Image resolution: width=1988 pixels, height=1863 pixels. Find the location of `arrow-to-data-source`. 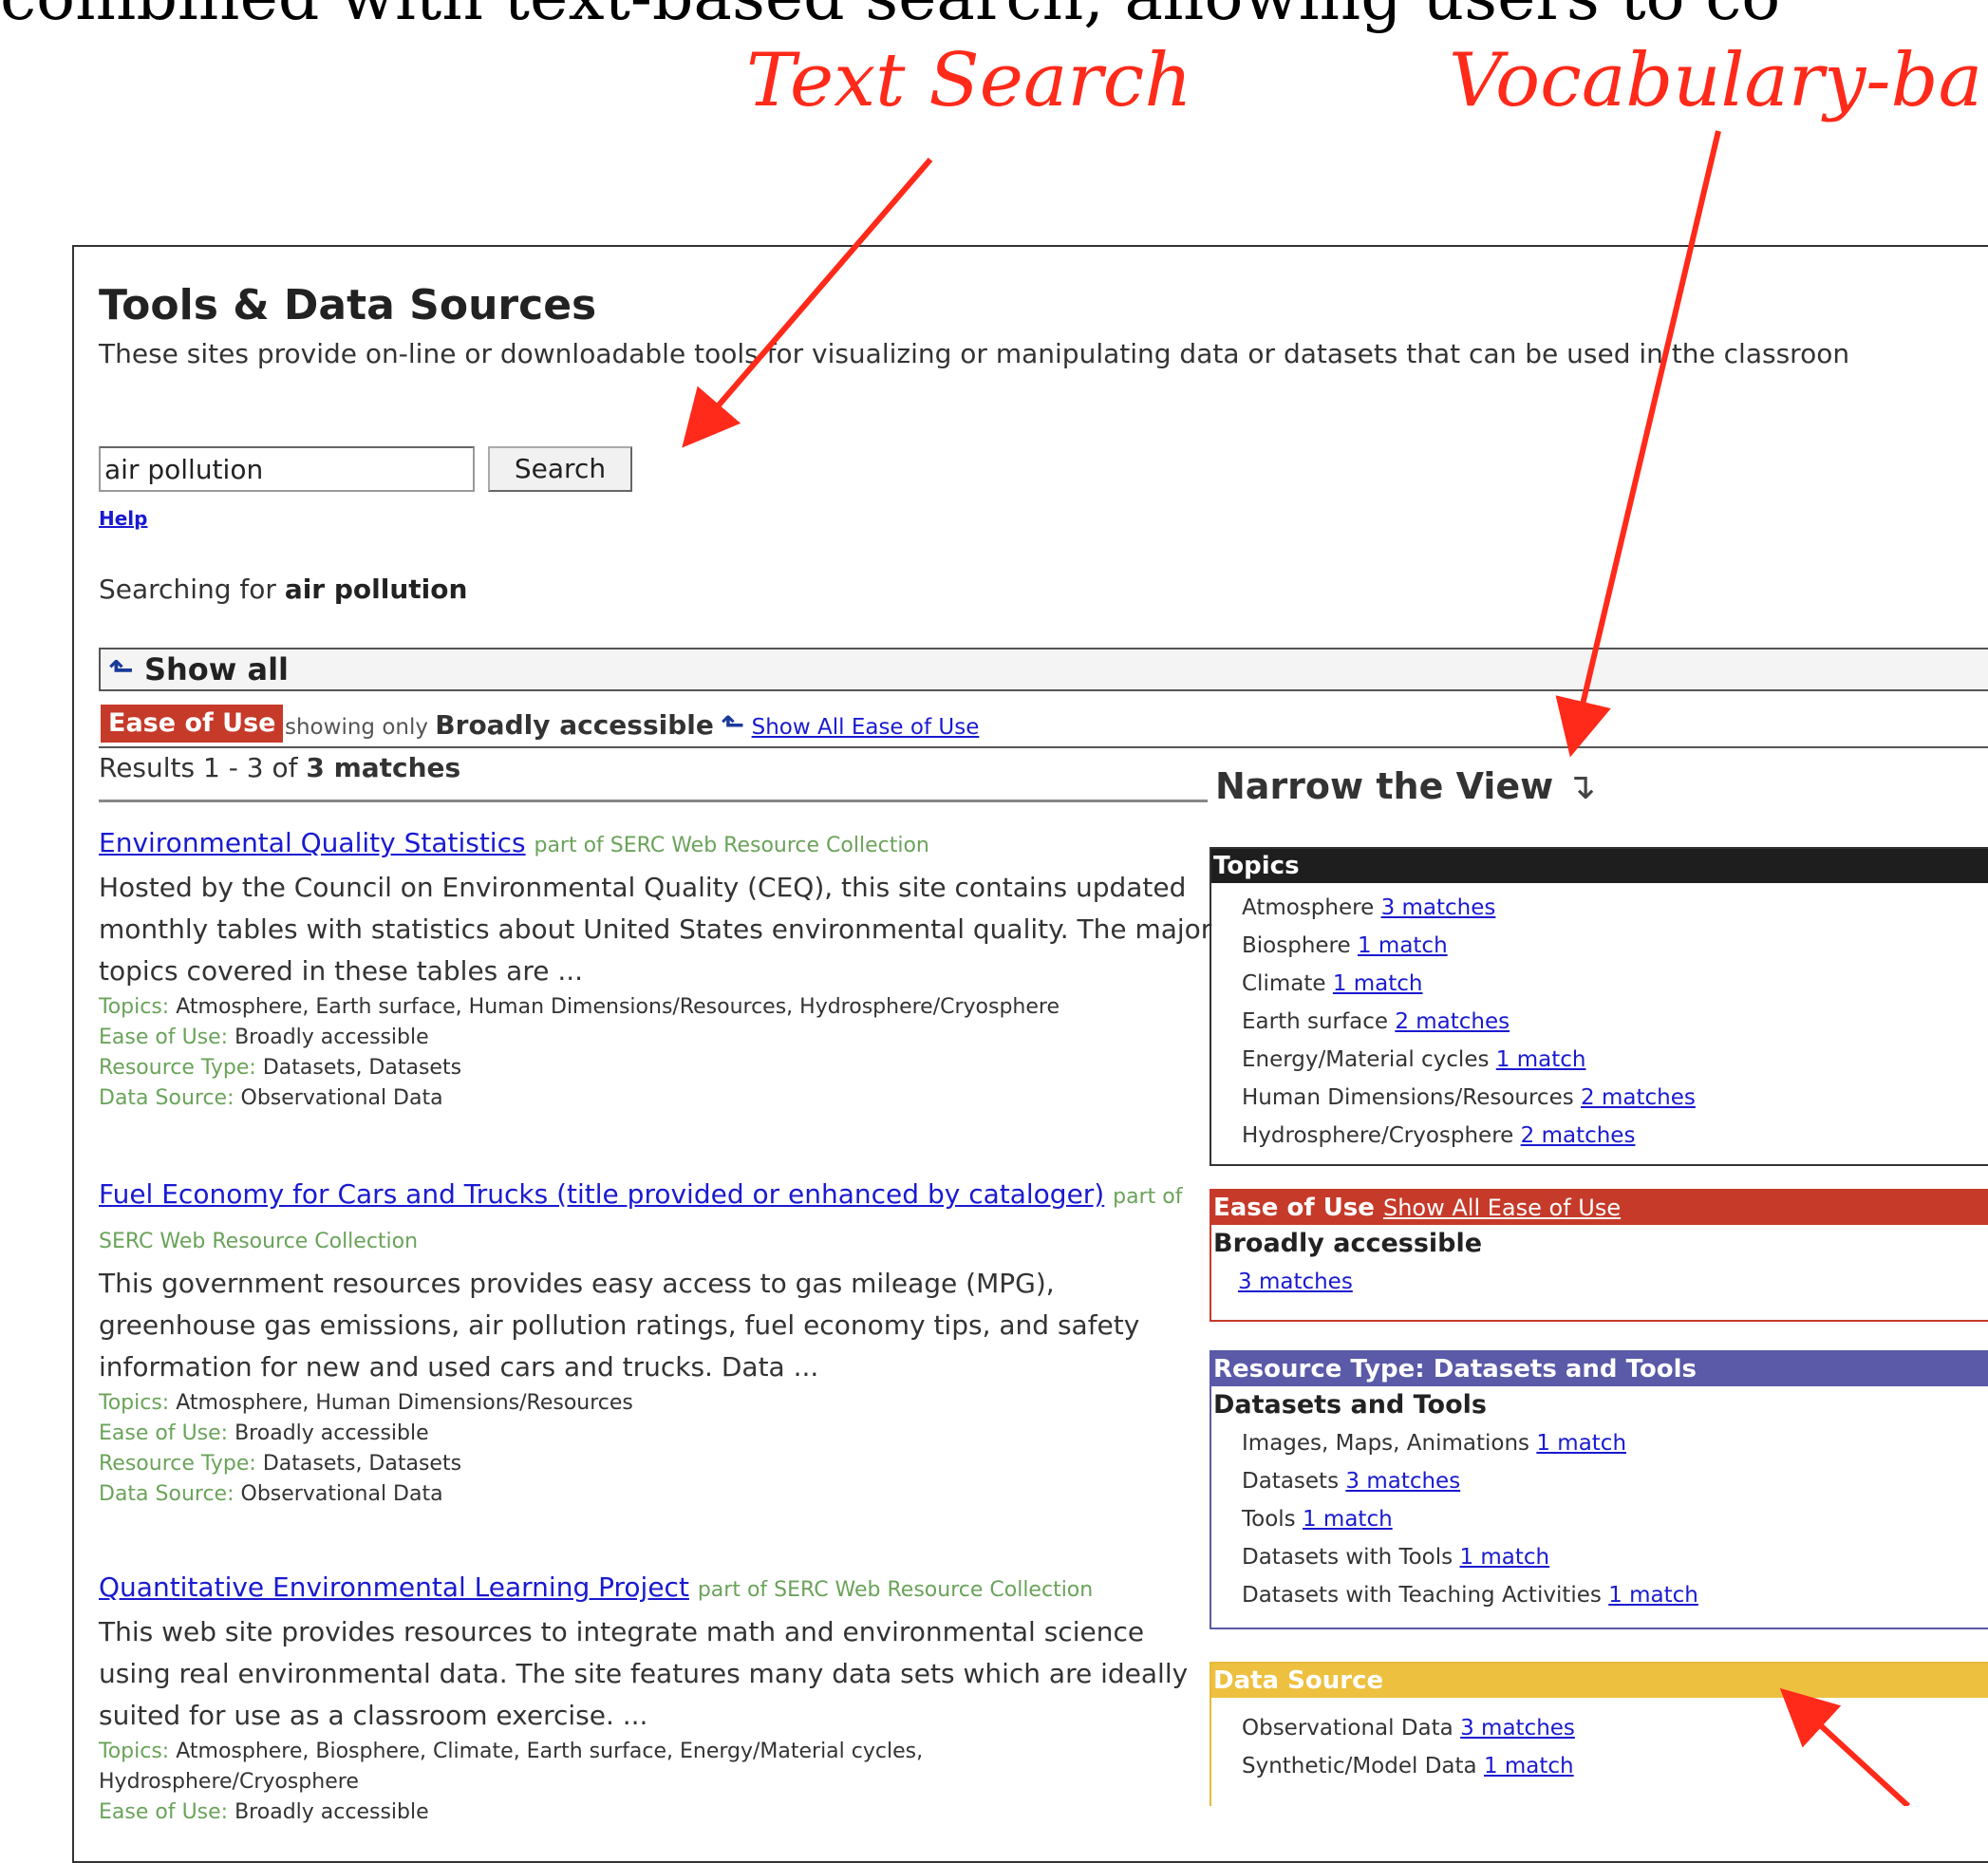

arrow-to-data-source is located at coordinates (1845, 1746).